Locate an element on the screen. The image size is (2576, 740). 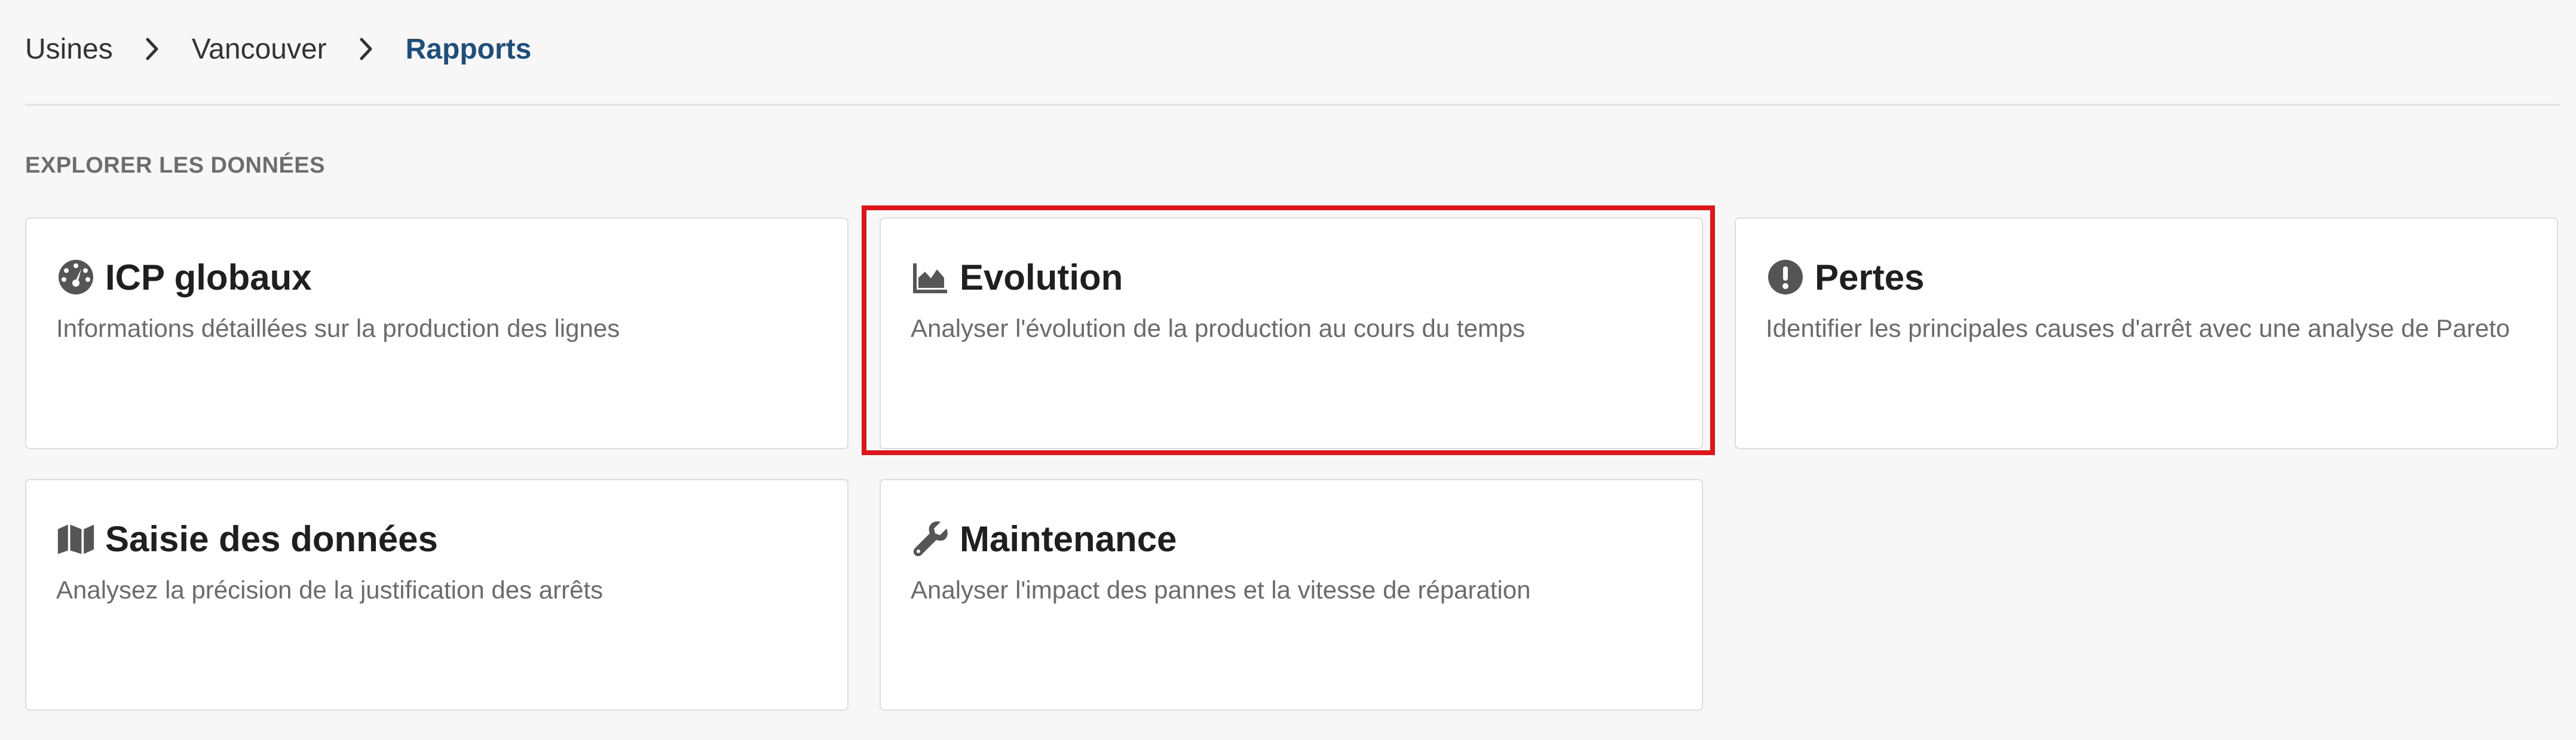
card-title-row: Evolution is located at coordinates (1017, 278).